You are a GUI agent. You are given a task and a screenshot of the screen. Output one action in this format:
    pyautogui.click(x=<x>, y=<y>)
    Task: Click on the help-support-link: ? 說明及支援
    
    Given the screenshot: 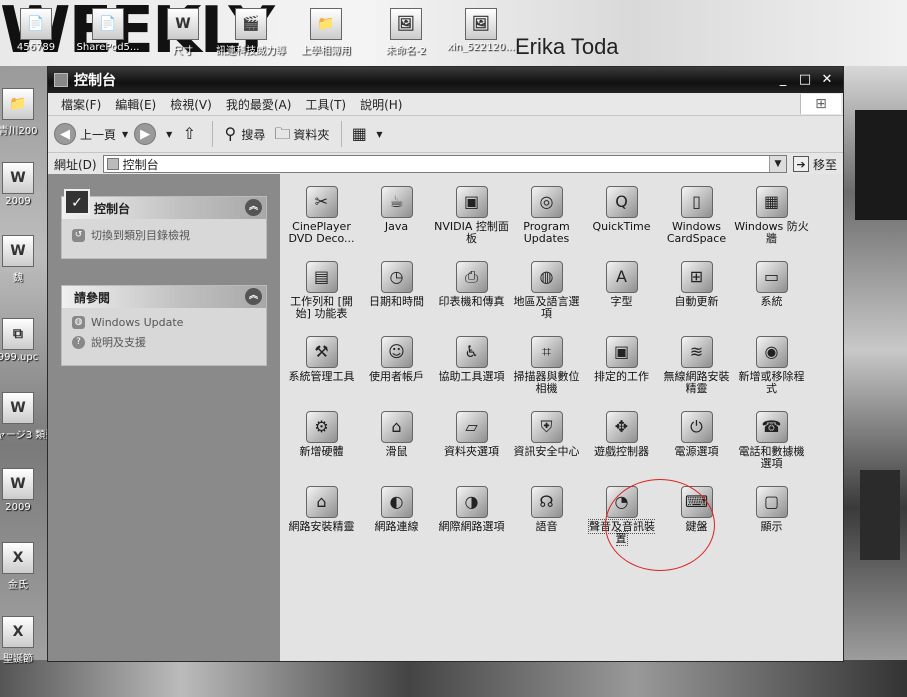 What is the action you would take?
    pyautogui.click(x=164, y=342)
    